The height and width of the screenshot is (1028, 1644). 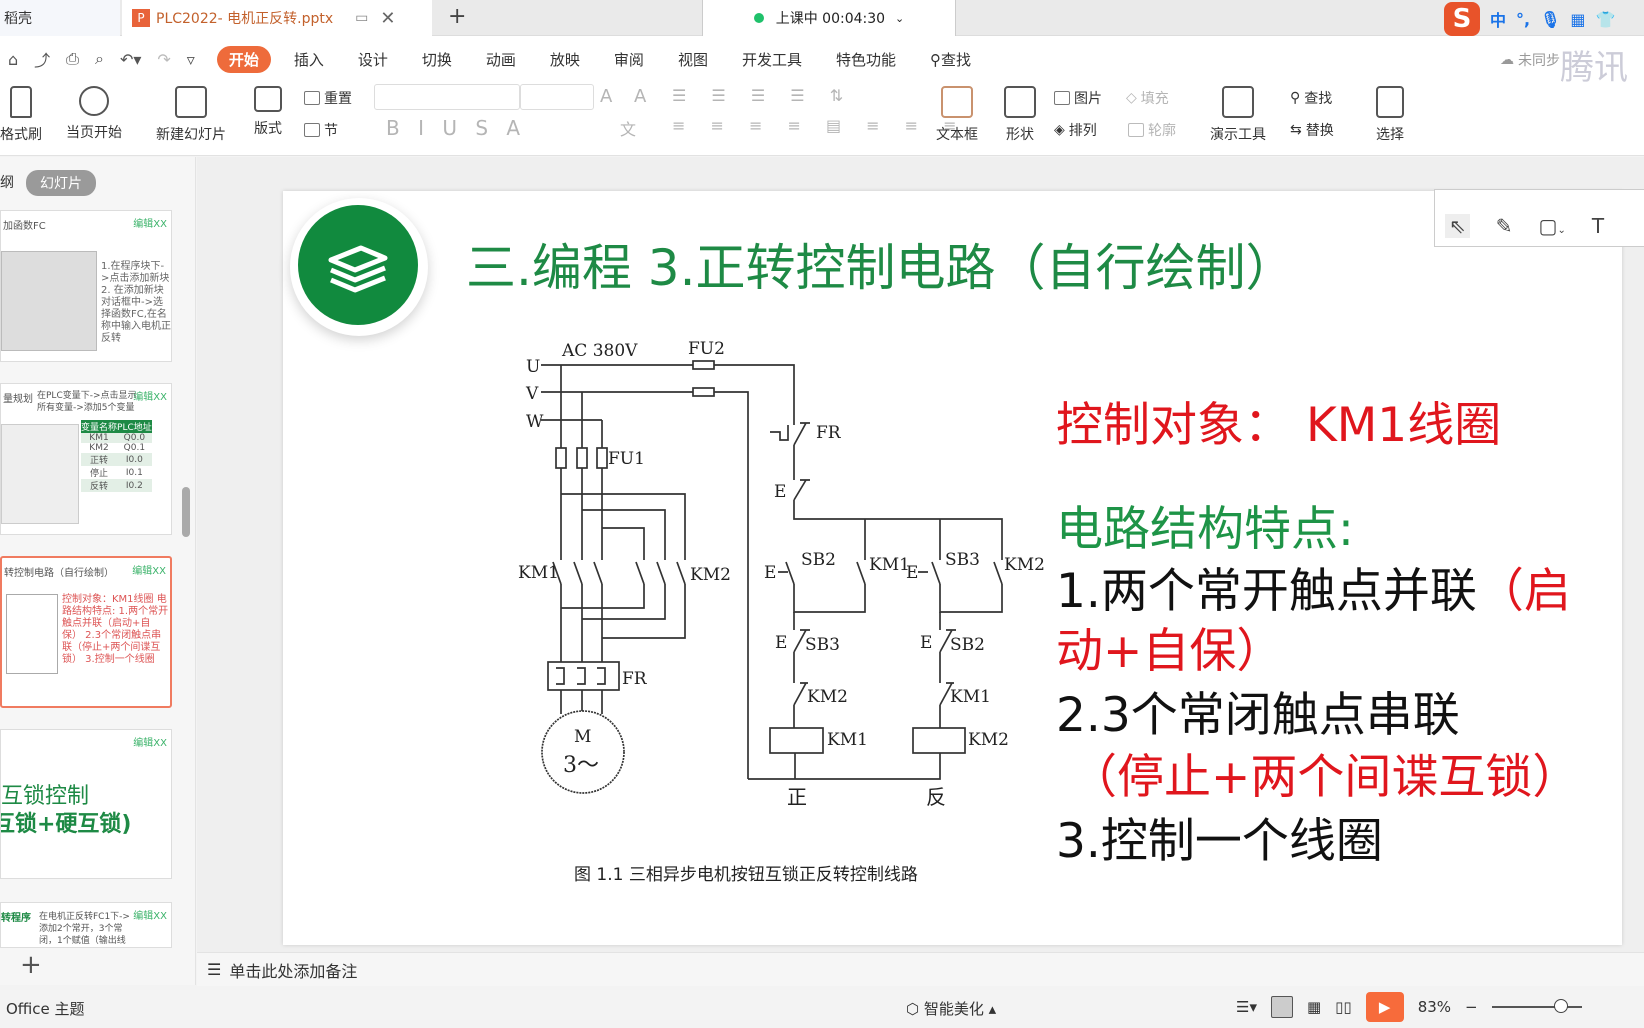 What do you see at coordinates (447, 97) in the screenshot?
I see `font-family-select` at bounding box center [447, 97].